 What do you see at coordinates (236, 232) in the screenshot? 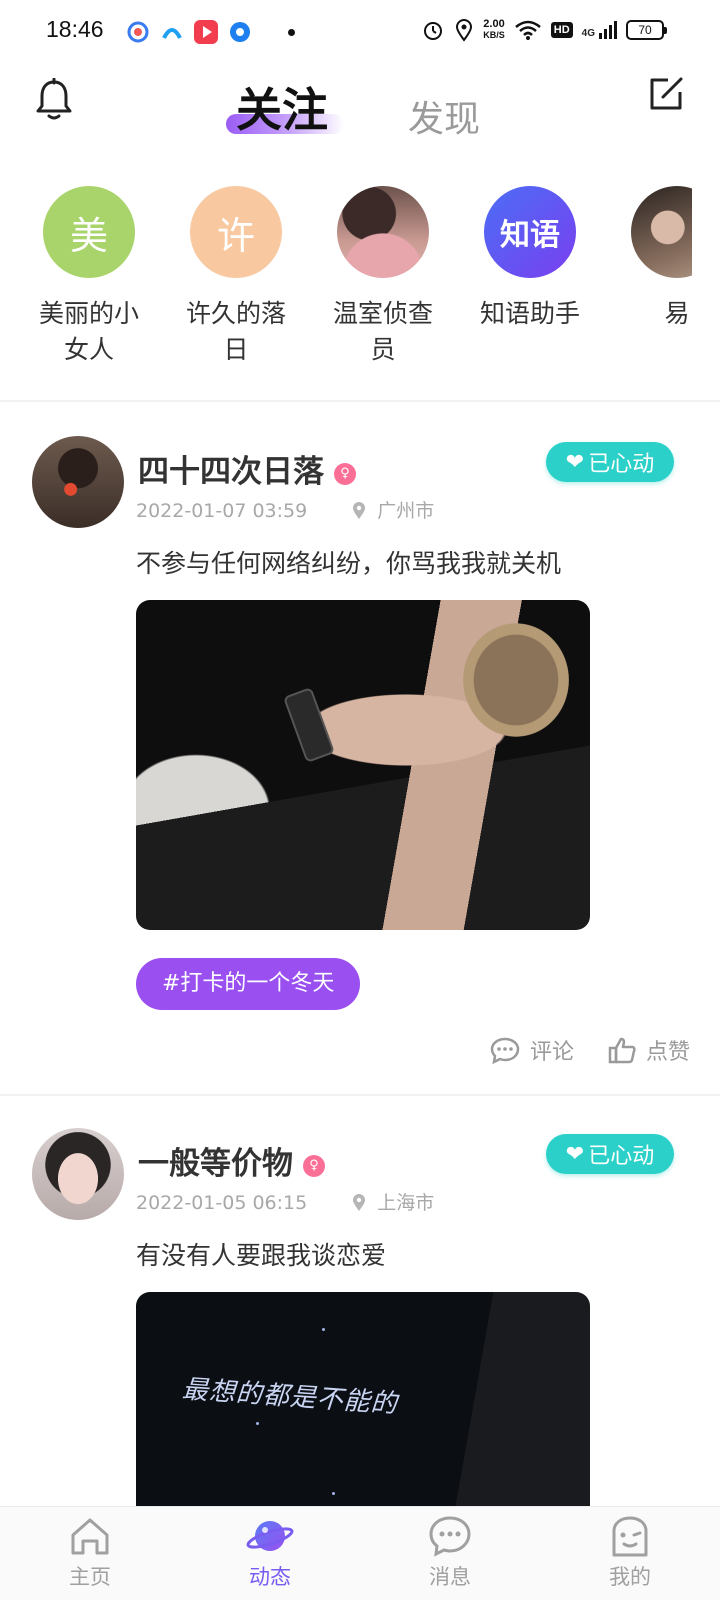
I see `user-avatar: 许` at bounding box center [236, 232].